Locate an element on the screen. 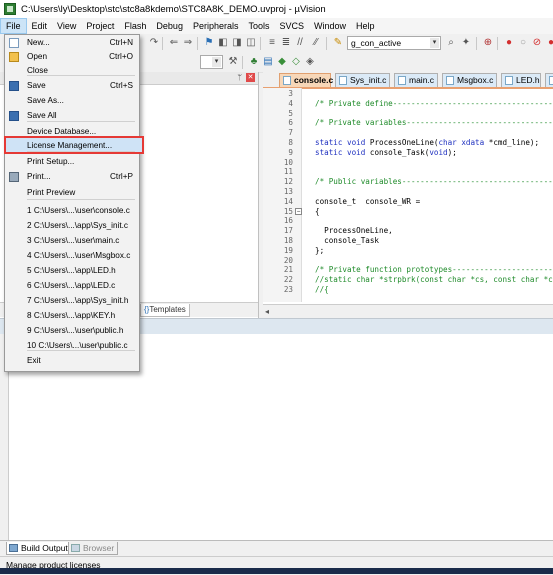 The height and width of the screenshot is (575, 553). pin-icon: ᛘ is located at coordinates (239, 77).